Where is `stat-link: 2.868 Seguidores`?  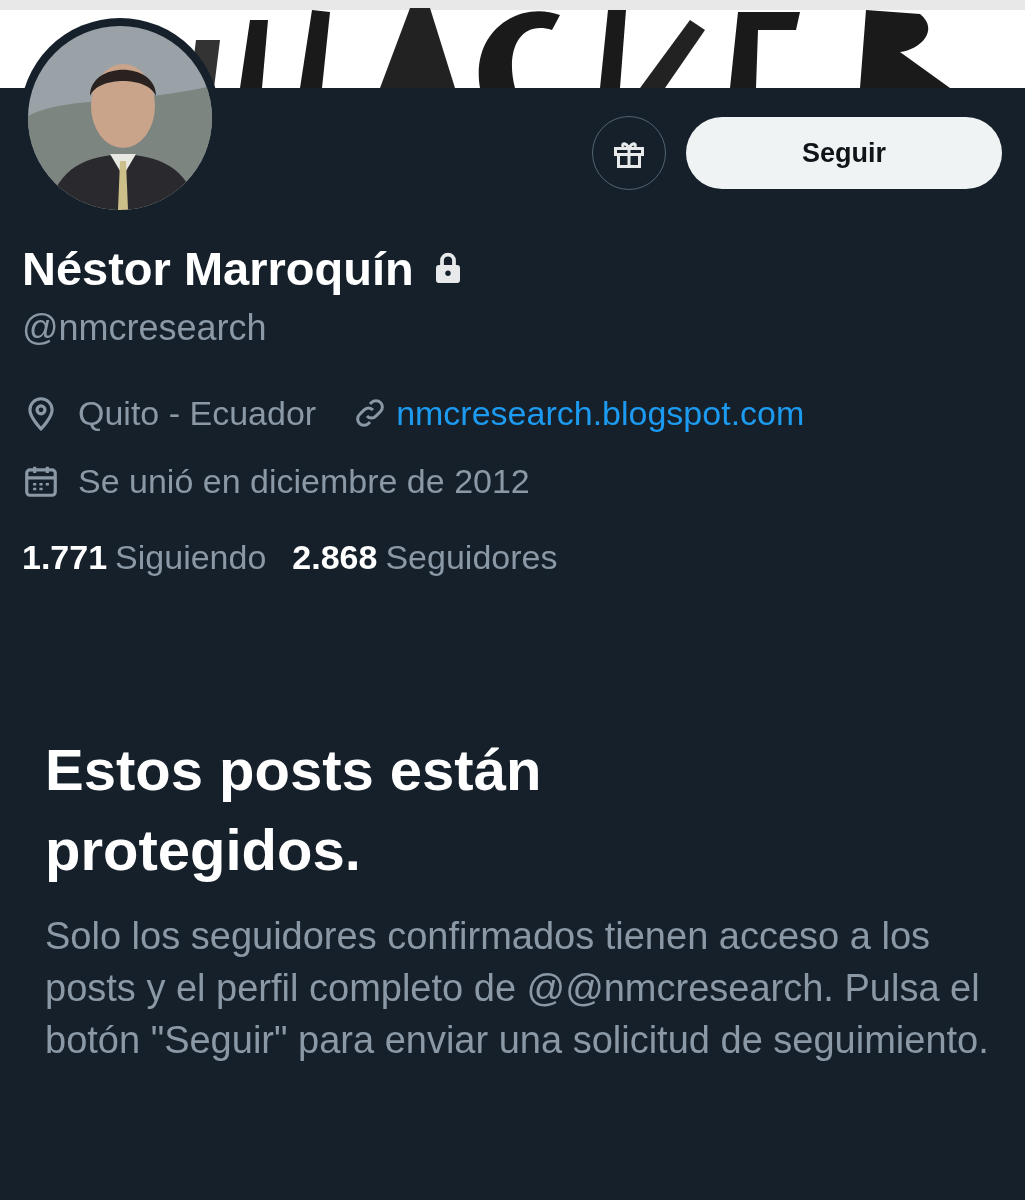
stat-link: 2.868 Seguidores is located at coordinates (425, 557).